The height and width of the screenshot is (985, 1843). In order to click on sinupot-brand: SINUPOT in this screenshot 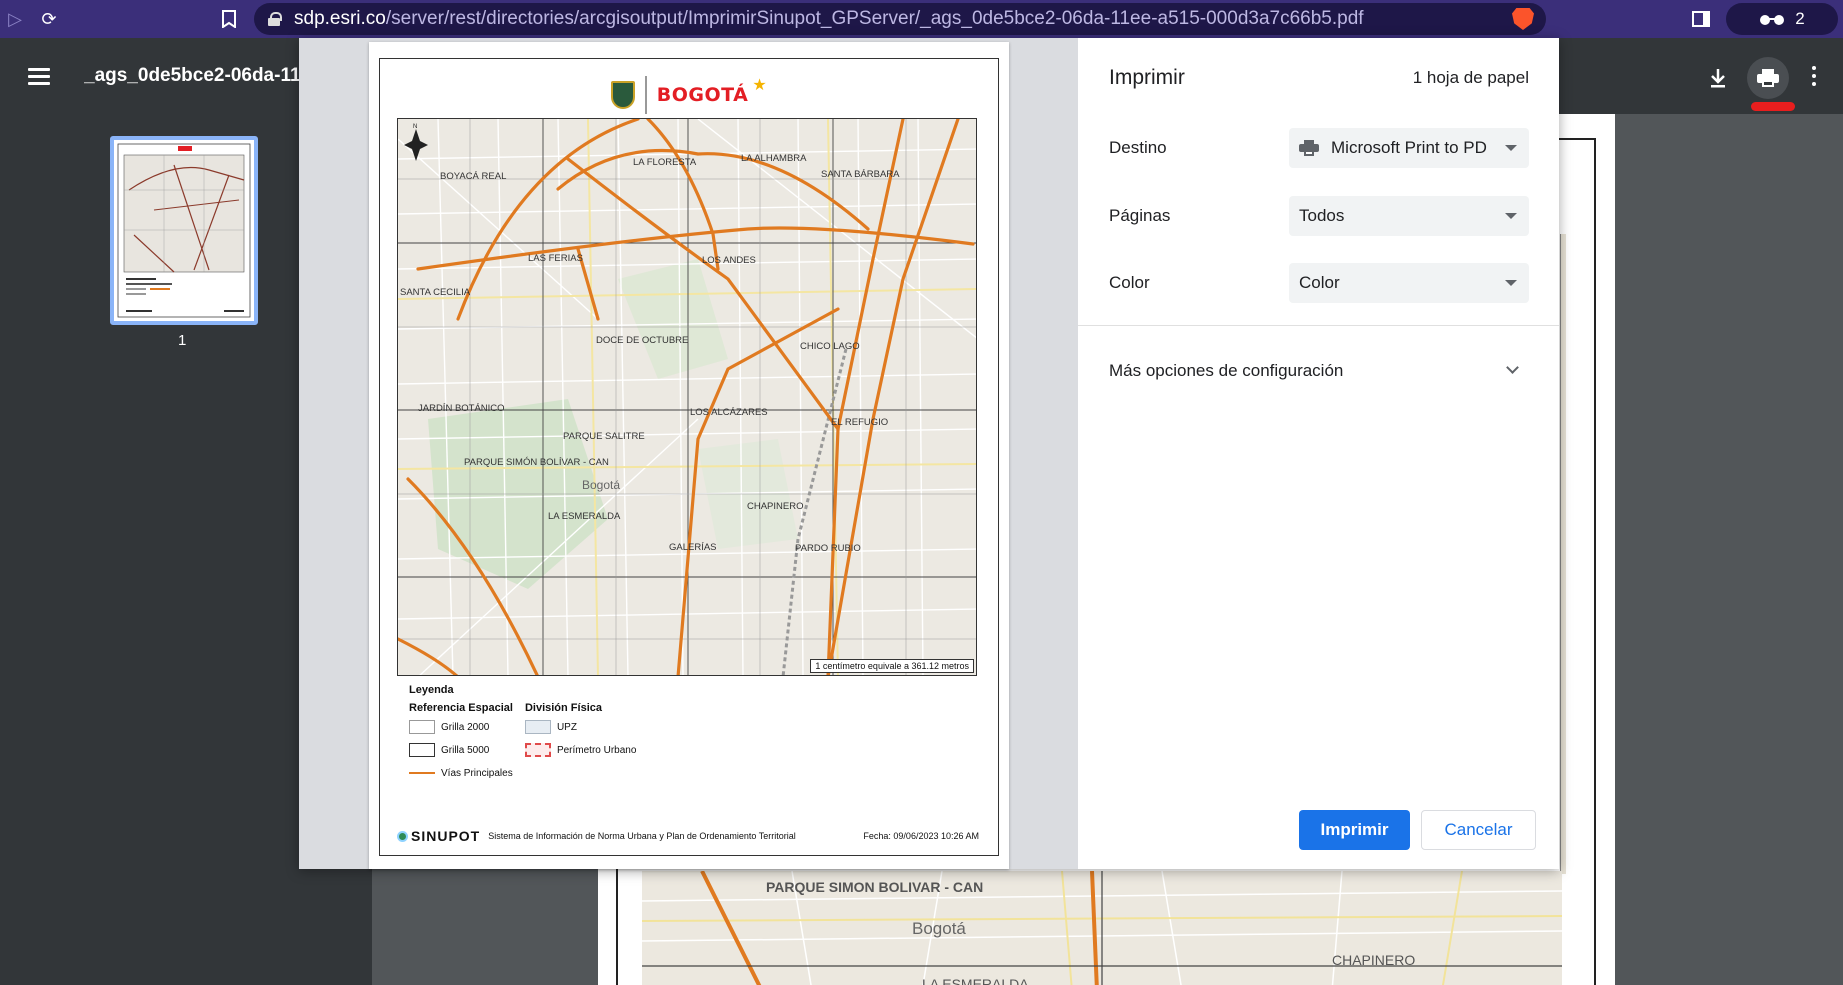, I will do `click(446, 836)`.